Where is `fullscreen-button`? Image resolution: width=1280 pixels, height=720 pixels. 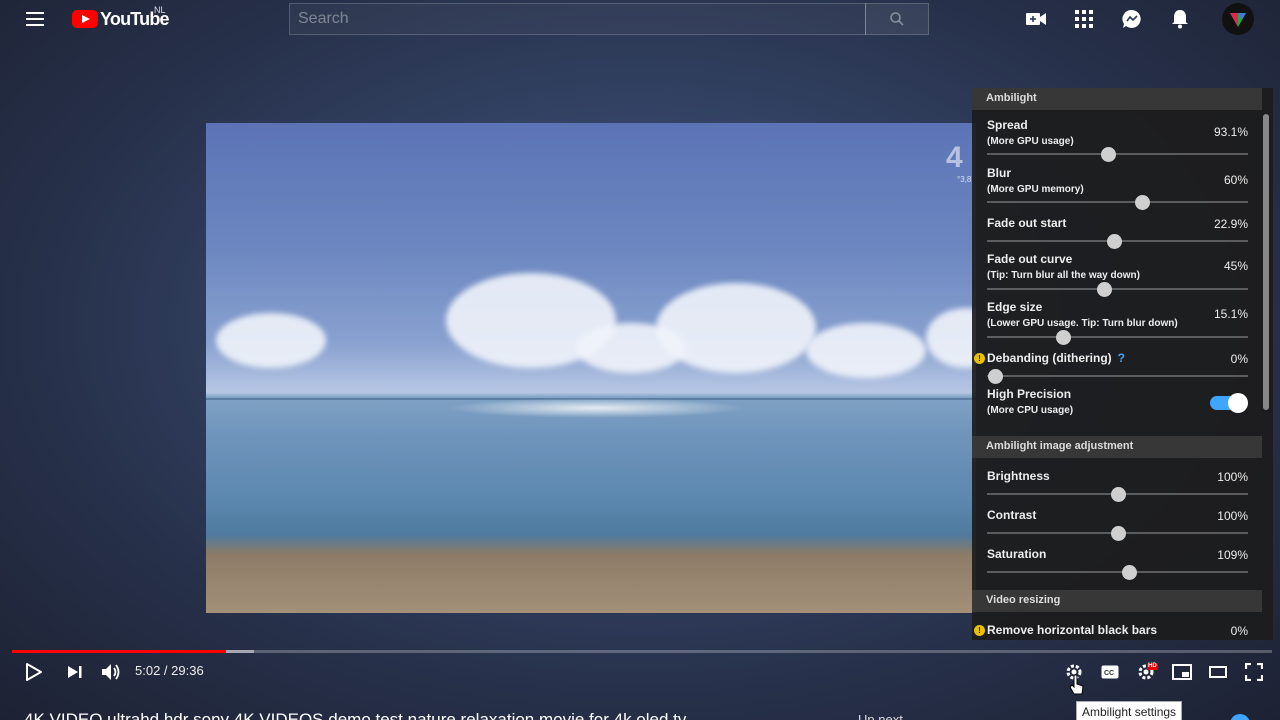 fullscreen-button is located at coordinates (1254, 672).